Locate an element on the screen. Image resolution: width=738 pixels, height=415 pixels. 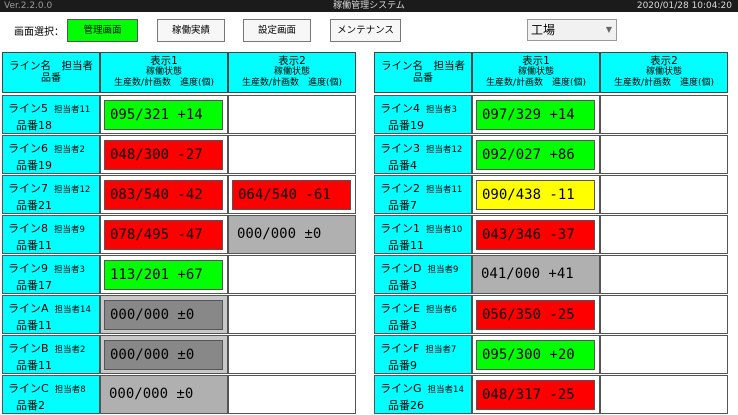
product-number: 品番3 is located at coordinates (402, 325).